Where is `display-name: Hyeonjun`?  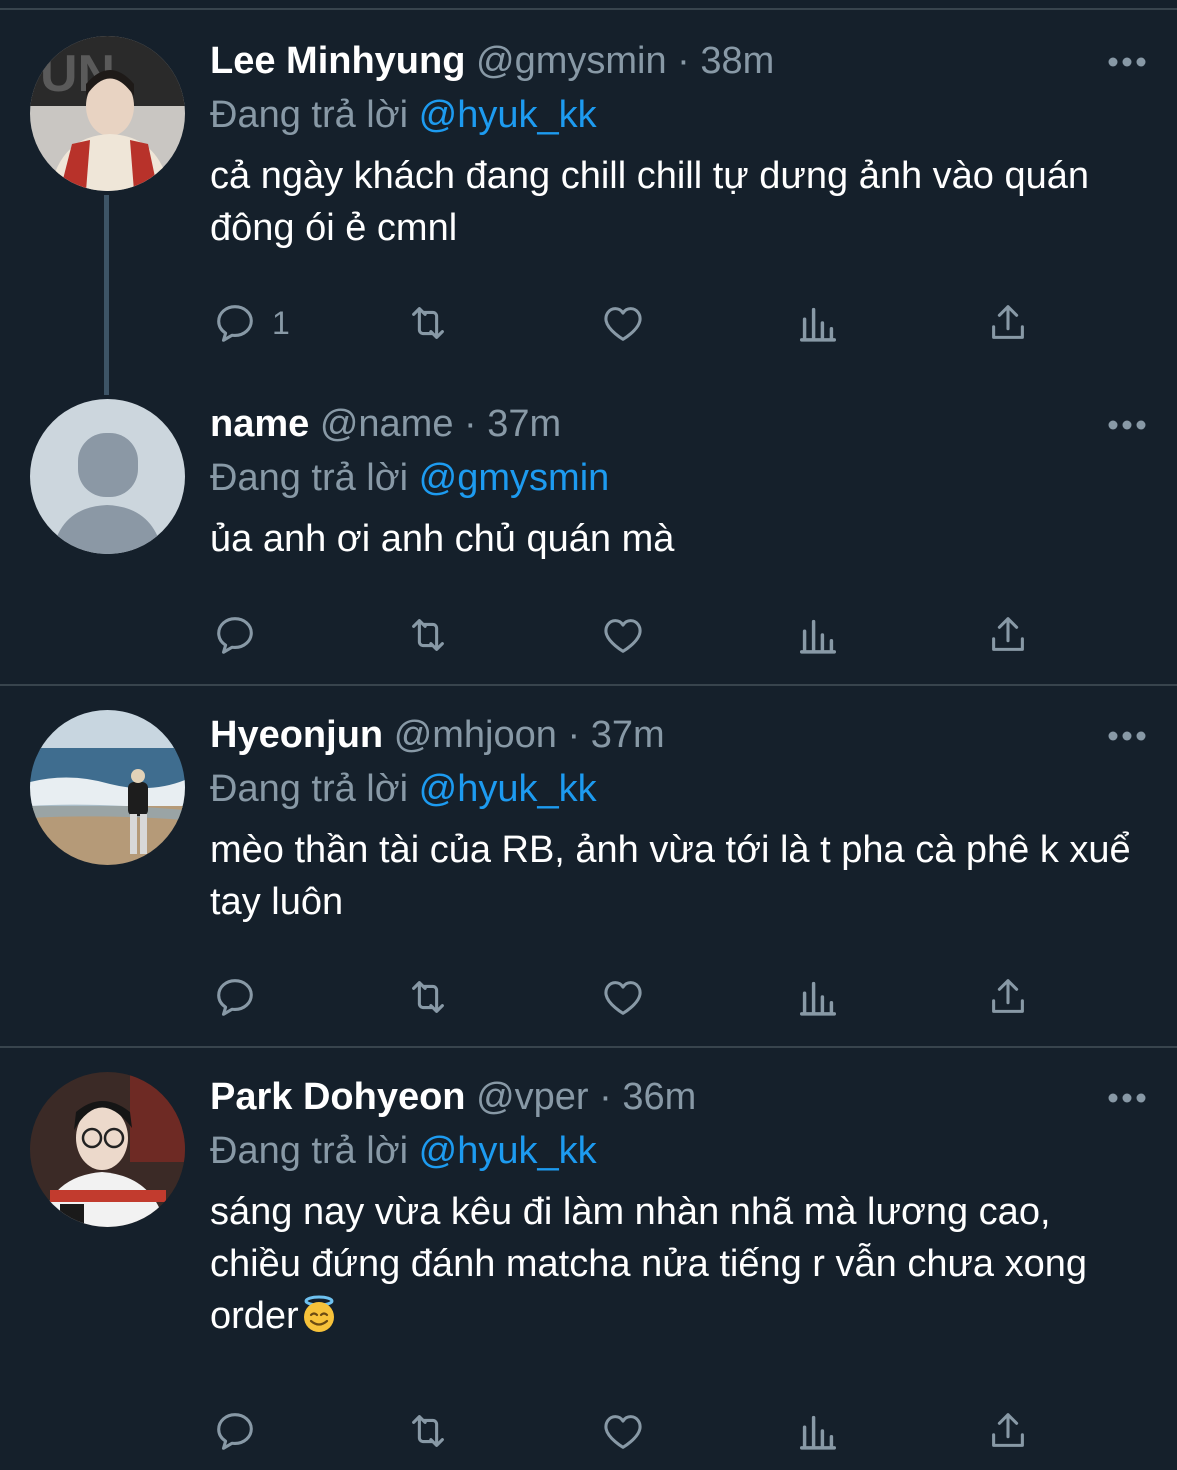 display-name: Hyeonjun is located at coordinates (296, 735).